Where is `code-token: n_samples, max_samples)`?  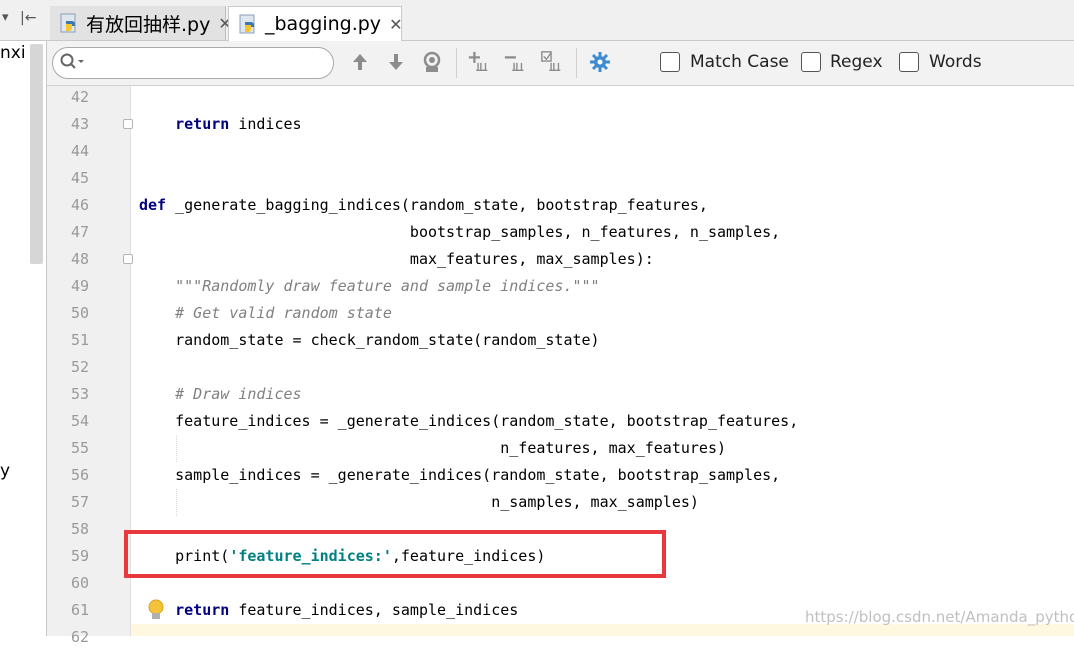 code-token: n_samples, max_samples) is located at coordinates (419, 502).